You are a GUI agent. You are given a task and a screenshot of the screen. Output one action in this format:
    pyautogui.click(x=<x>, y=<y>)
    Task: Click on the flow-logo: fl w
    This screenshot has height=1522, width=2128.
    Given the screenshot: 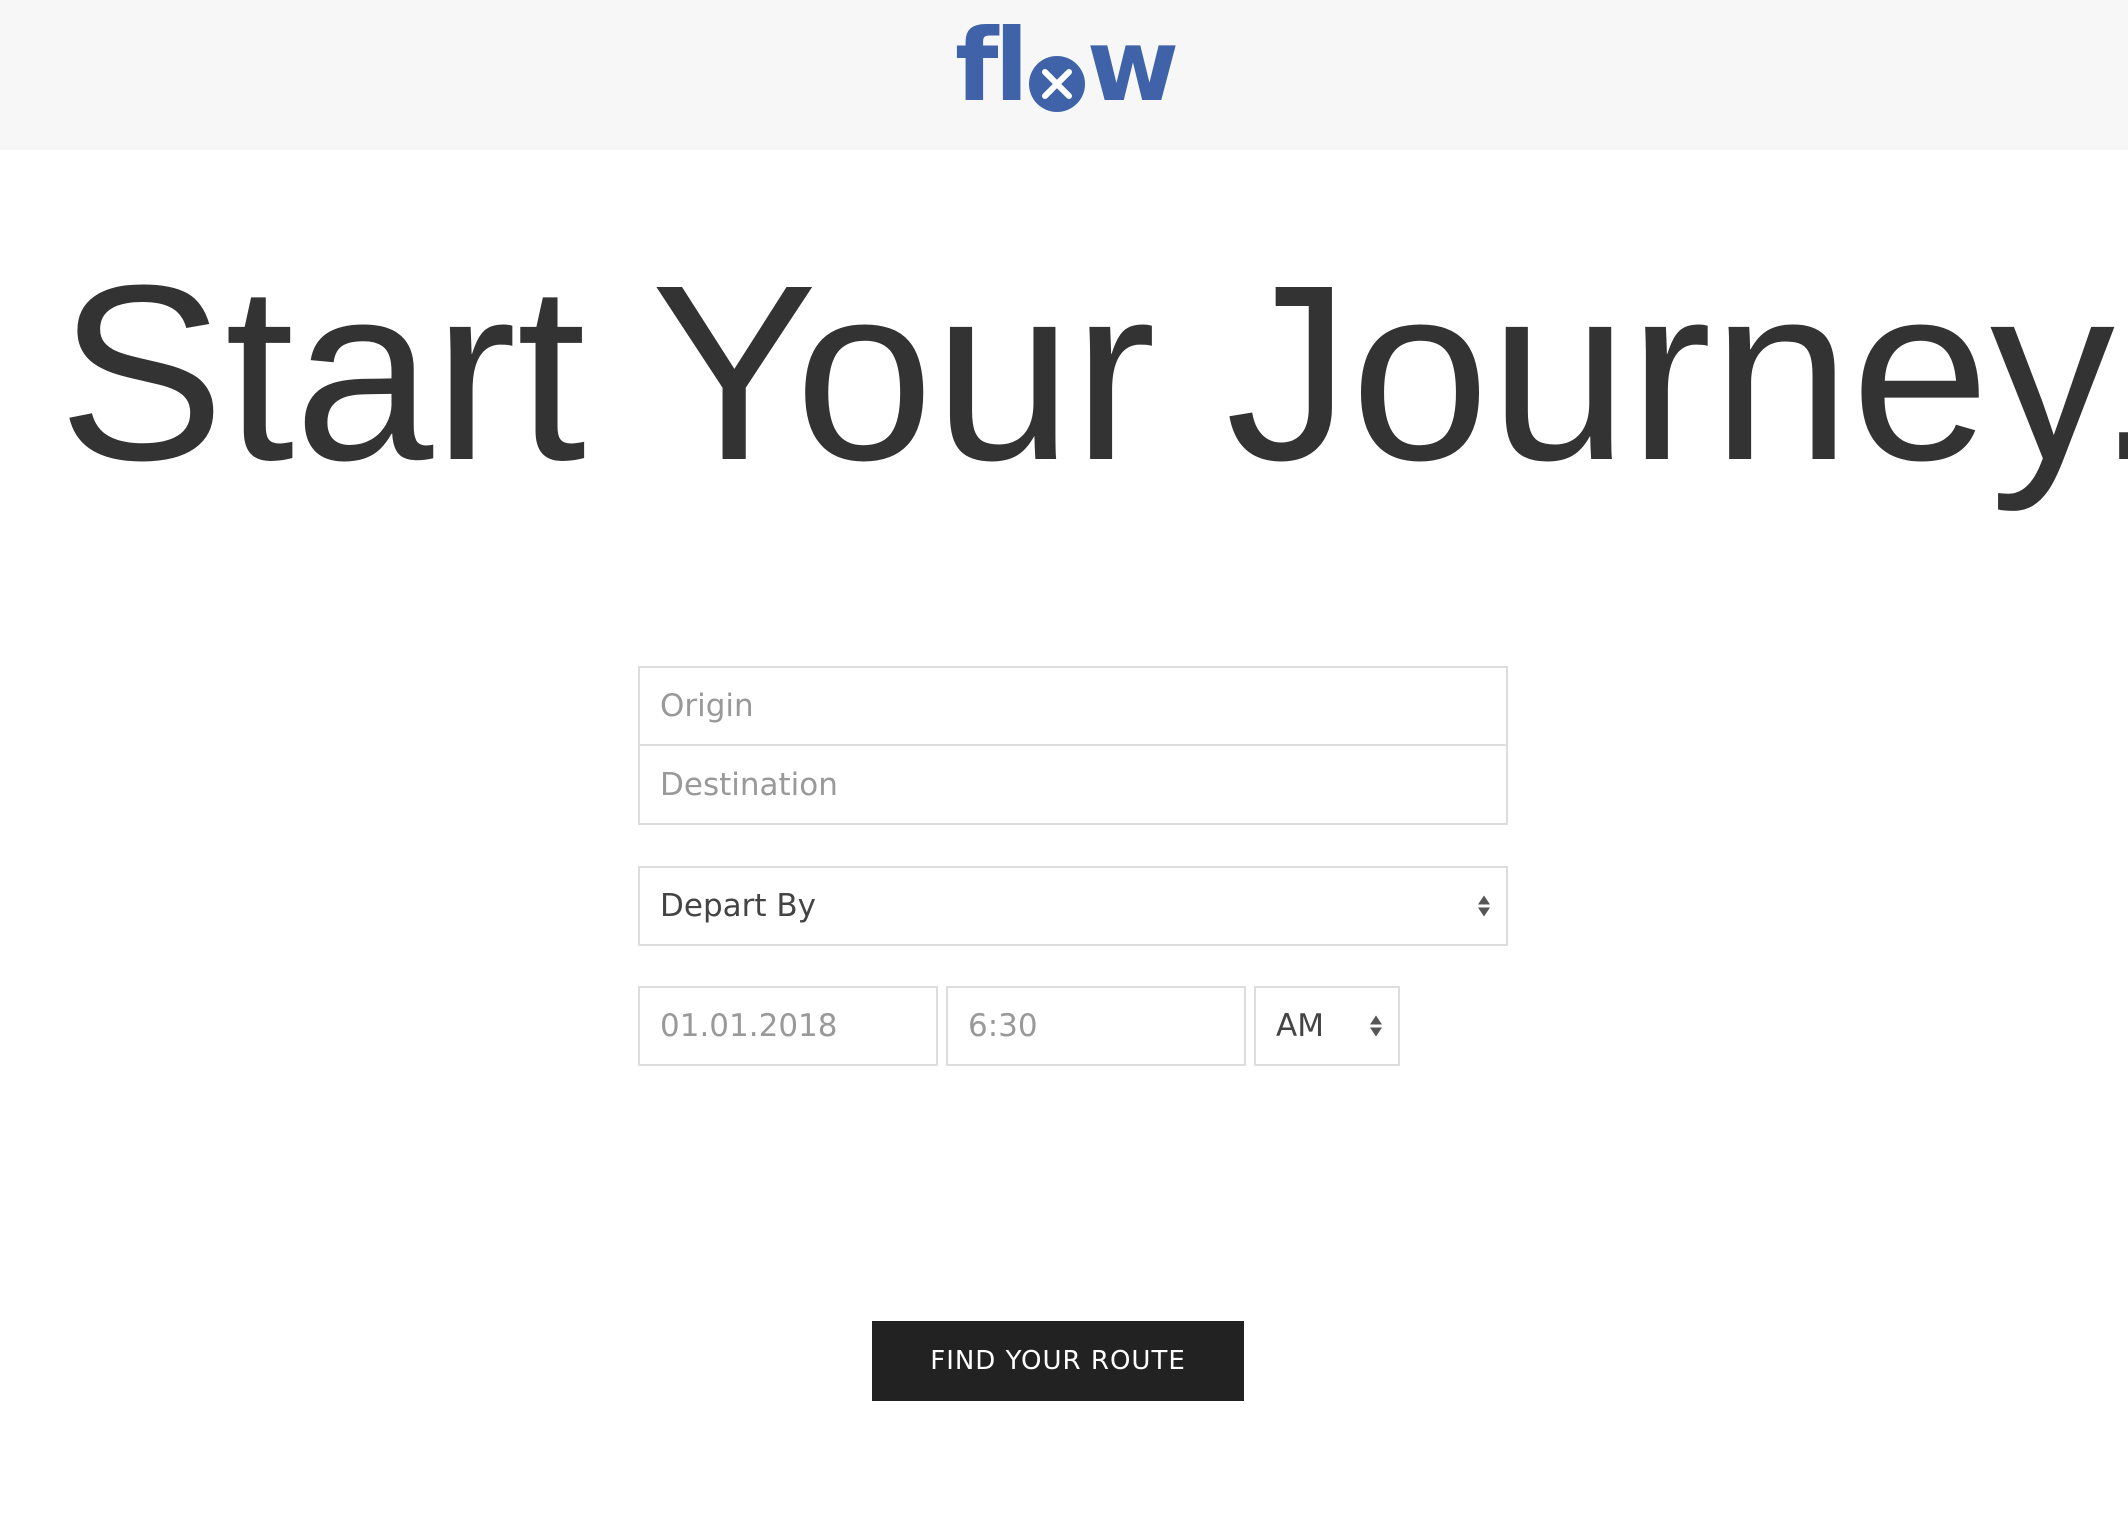 What is the action you would take?
    pyautogui.click(x=1067, y=66)
    